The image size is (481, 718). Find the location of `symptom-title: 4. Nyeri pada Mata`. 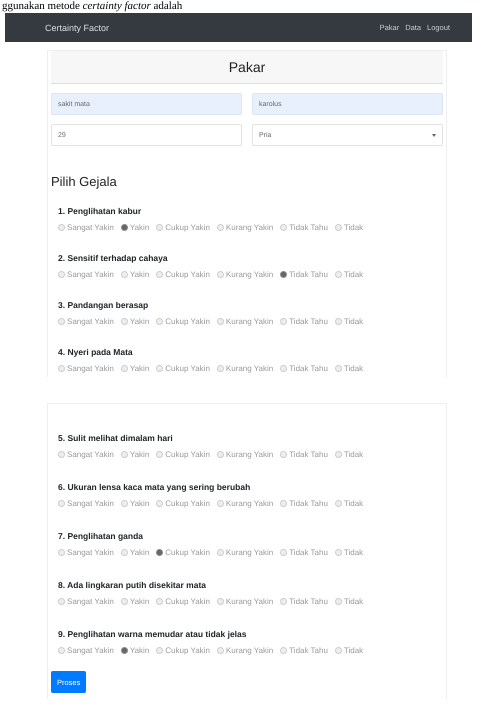

symptom-title: 4. Nyeri pada Mata is located at coordinates (95, 352).